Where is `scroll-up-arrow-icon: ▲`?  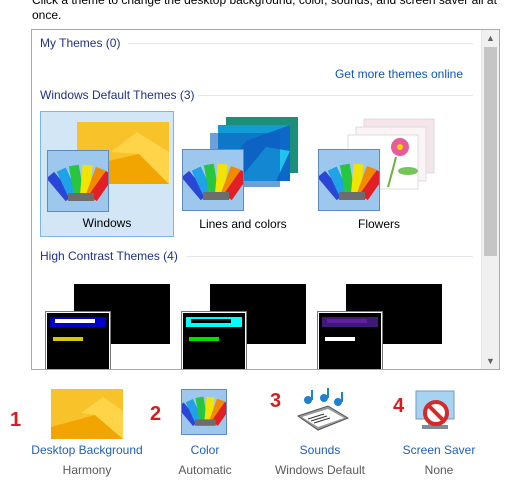 scroll-up-arrow-icon: ▲ is located at coordinates (490, 38).